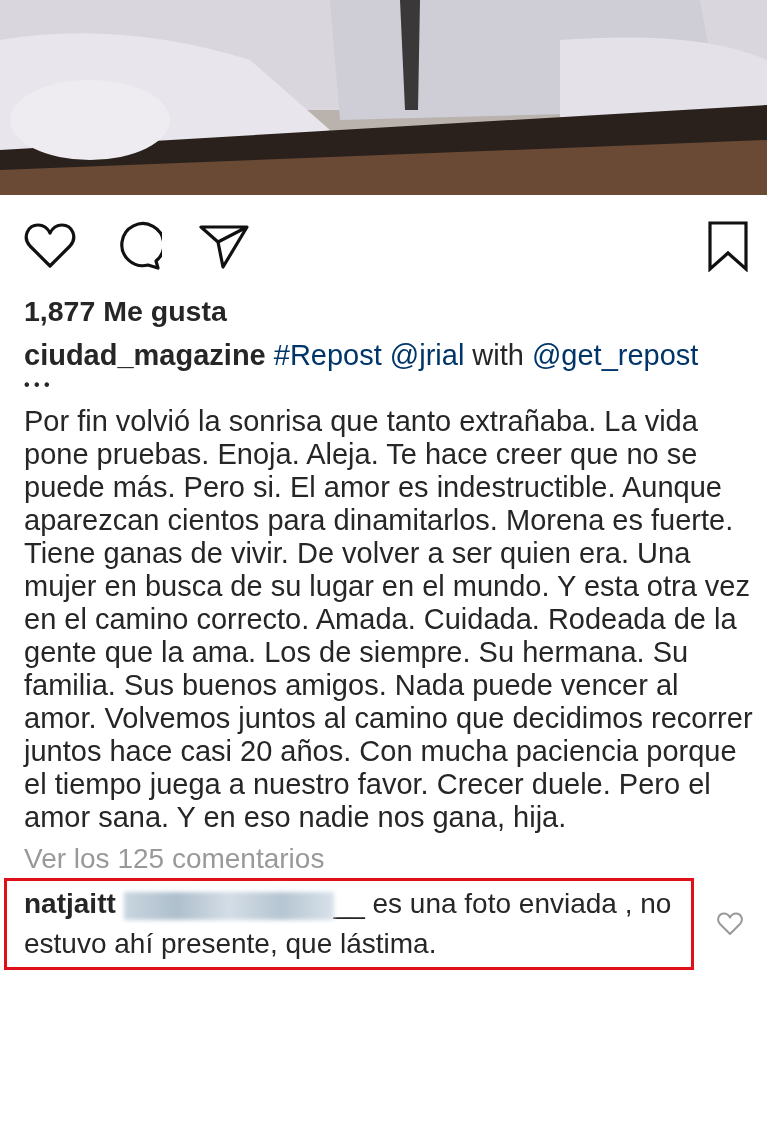 The image size is (767, 1145). What do you see at coordinates (327, 355) in the screenshot?
I see `tag-link: #Repost` at bounding box center [327, 355].